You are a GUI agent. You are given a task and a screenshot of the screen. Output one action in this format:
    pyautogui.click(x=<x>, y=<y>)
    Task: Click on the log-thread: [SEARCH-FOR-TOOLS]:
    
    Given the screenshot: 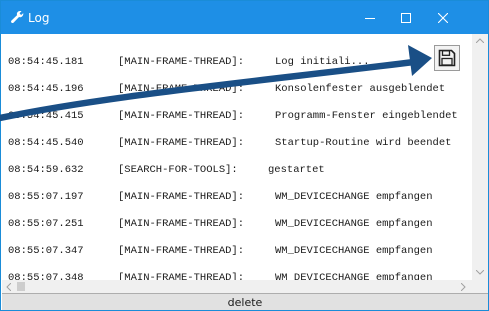 What is the action you would take?
    pyautogui.click(x=178, y=170)
    